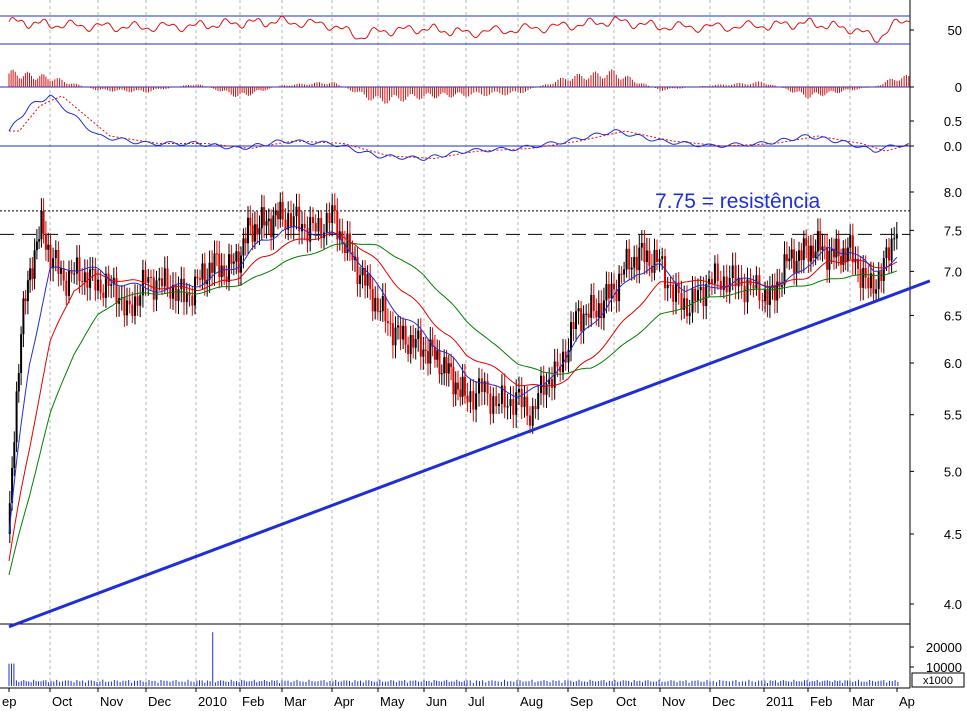  What do you see at coordinates (253, 701) in the screenshot?
I see `x-tick-label-5: Feb` at bounding box center [253, 701].